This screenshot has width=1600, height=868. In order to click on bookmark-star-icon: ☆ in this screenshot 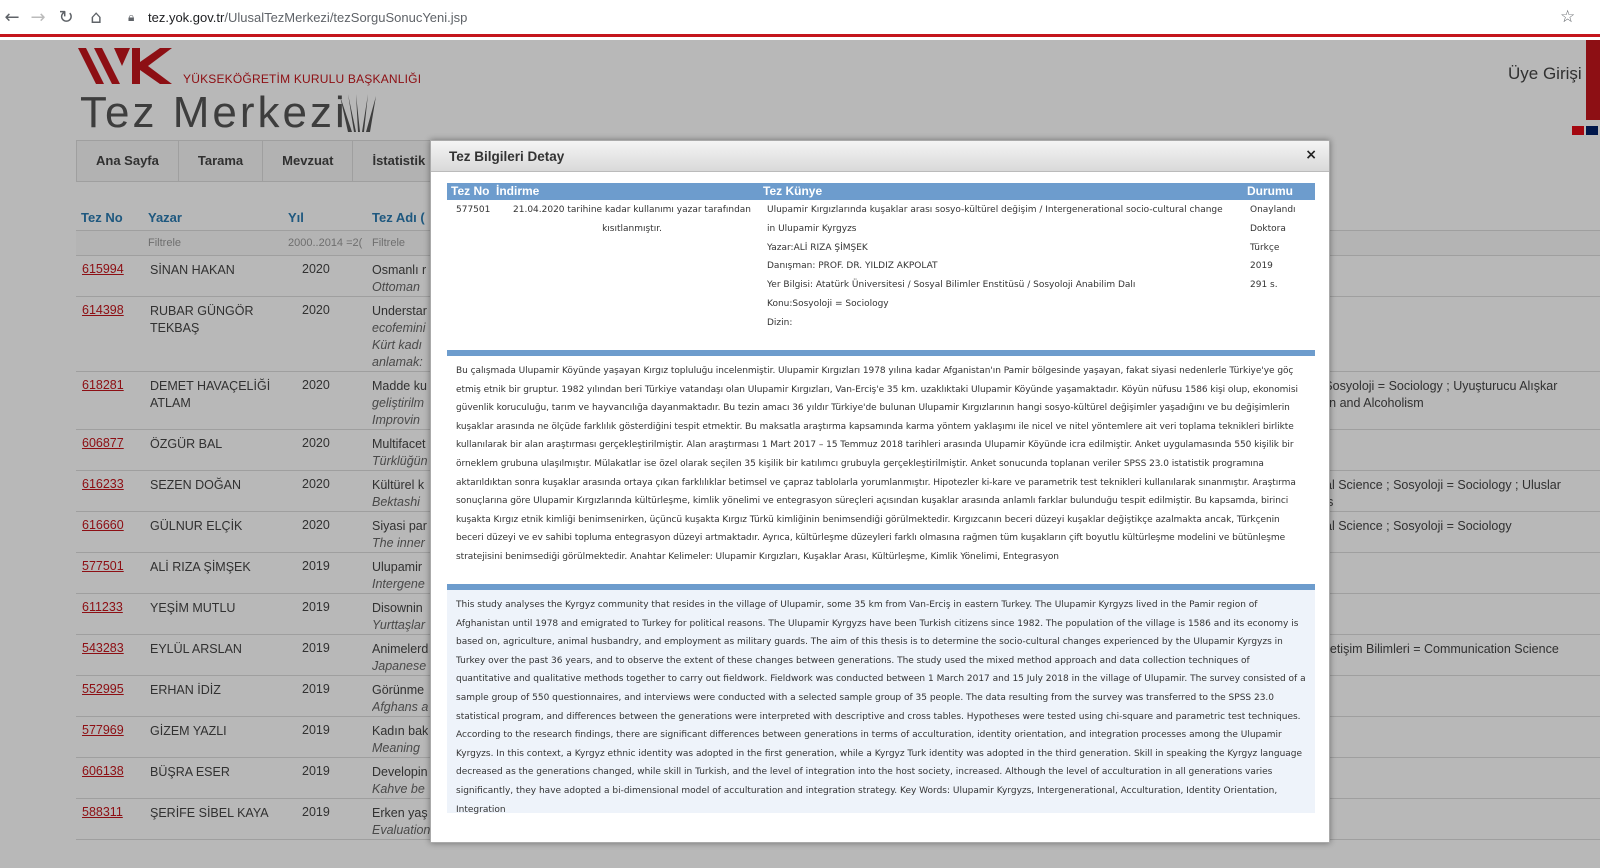, I will do `click(1567, 17)`.